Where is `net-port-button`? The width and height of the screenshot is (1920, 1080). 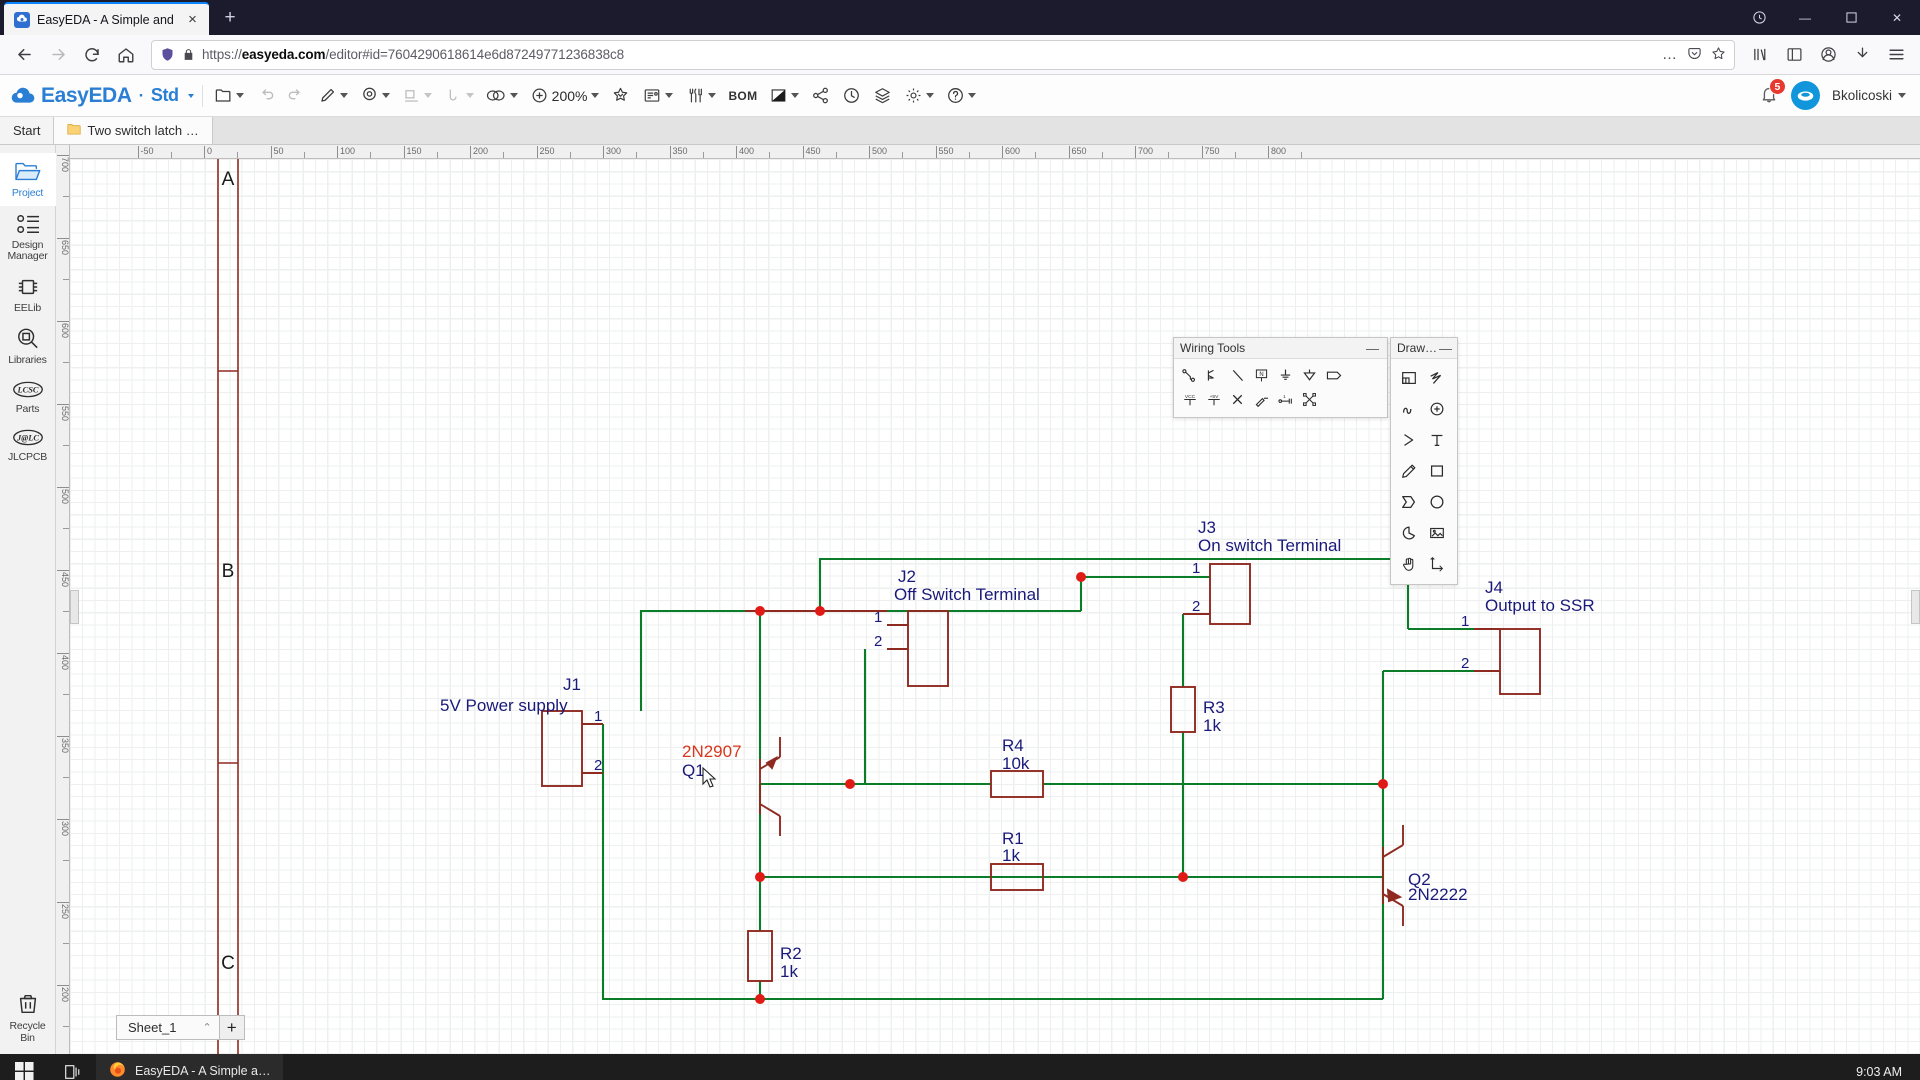 net-port-button is located at coordinates (375, 96).